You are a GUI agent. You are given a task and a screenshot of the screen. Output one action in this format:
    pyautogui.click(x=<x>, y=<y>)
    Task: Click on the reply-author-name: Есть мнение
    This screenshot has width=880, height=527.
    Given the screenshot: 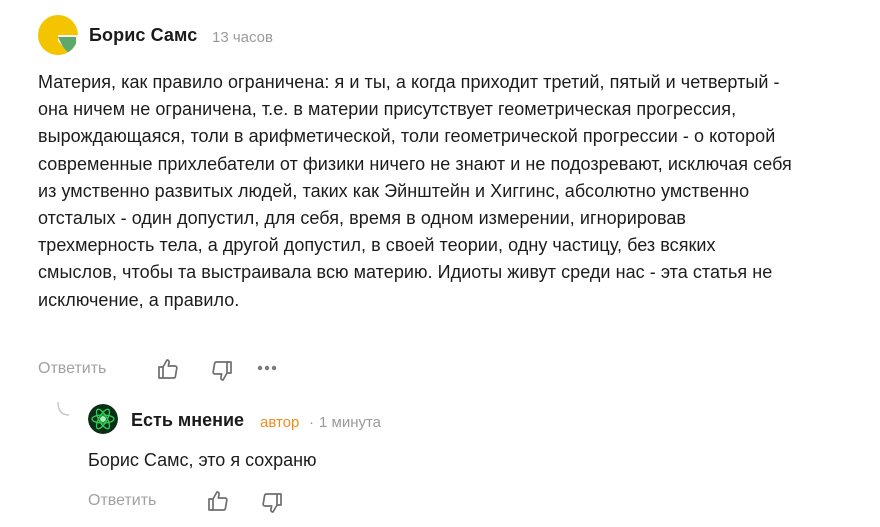 What is the action you would take?
    pyautogui.click(x=187, y=420)
    